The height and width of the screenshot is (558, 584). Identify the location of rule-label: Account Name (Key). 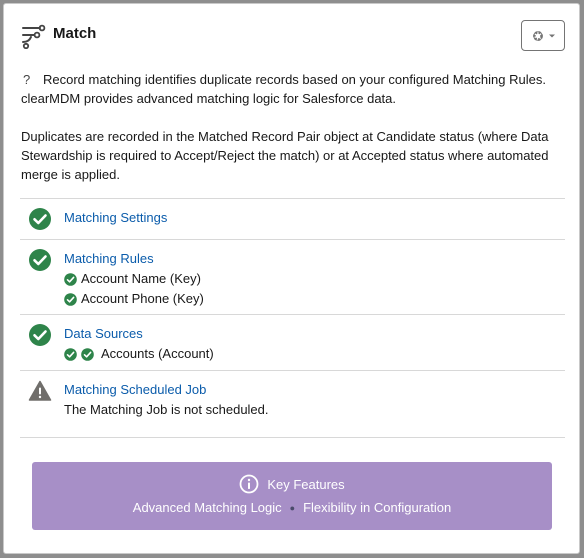
(141, 278).